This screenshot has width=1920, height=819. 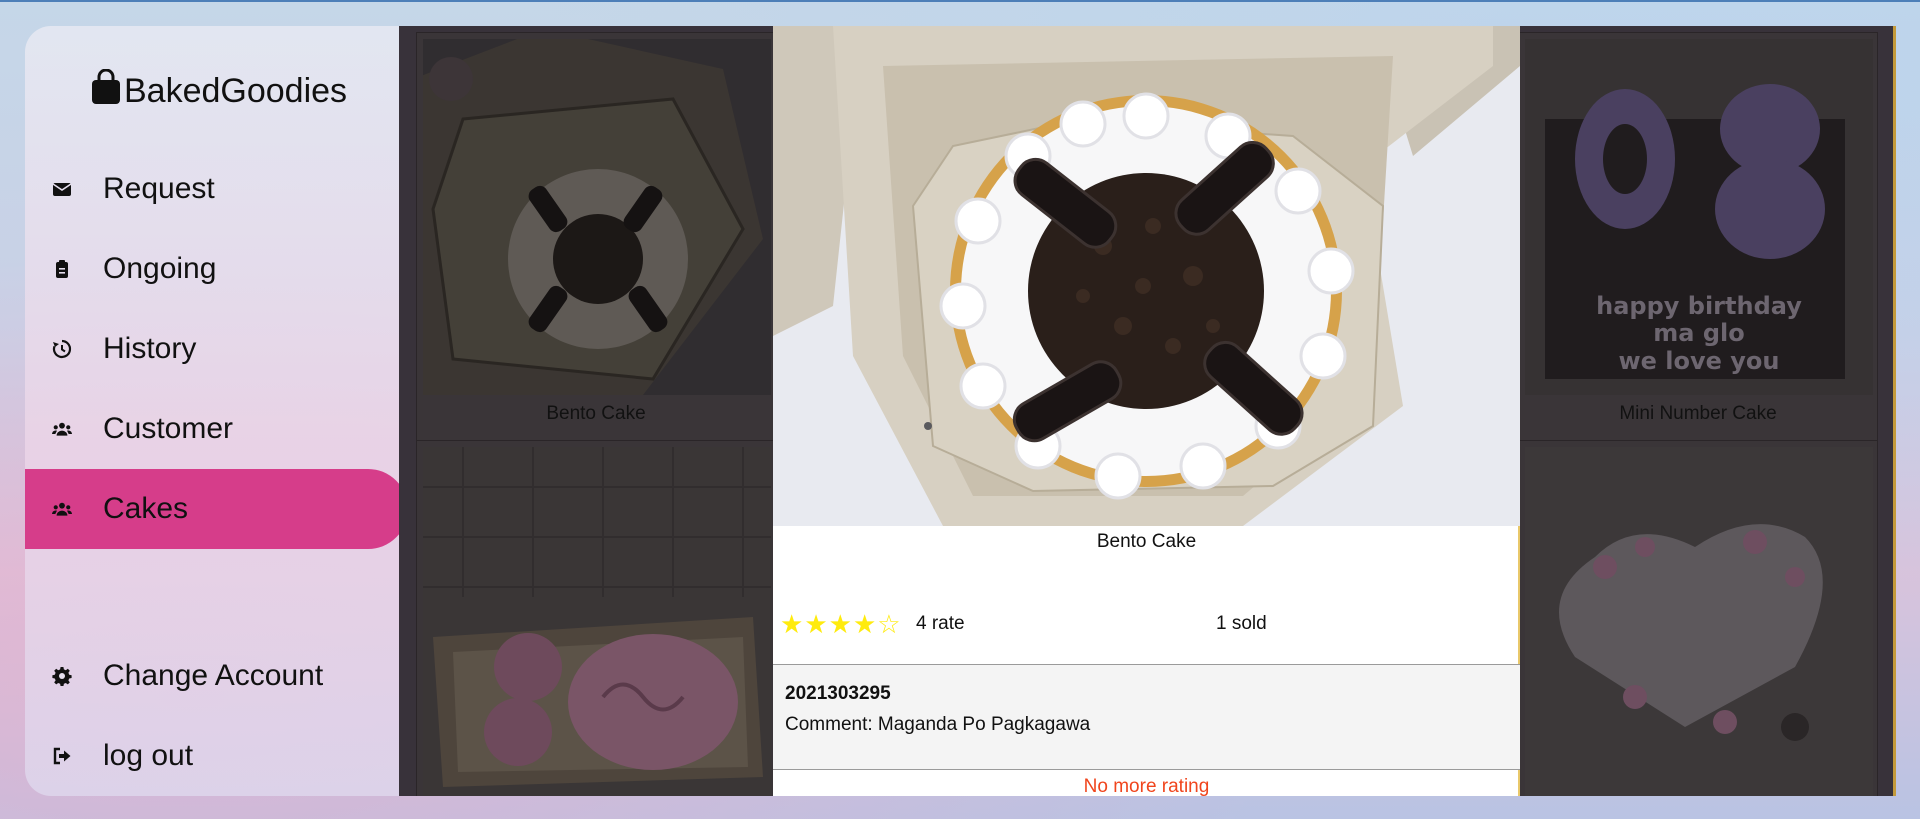 What do you see at coordinates (148, 755) in the screenshot?
I see `sidebar-item-label: log out` at bounding box center [148, 755].